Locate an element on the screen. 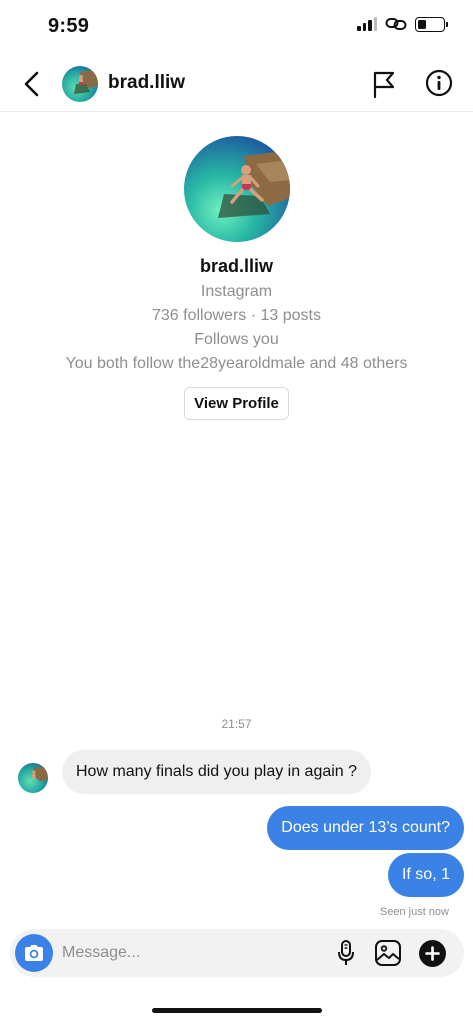 The image size is (473, 1024). view-profile-button: View Profile is located at coordinates (236, 403).